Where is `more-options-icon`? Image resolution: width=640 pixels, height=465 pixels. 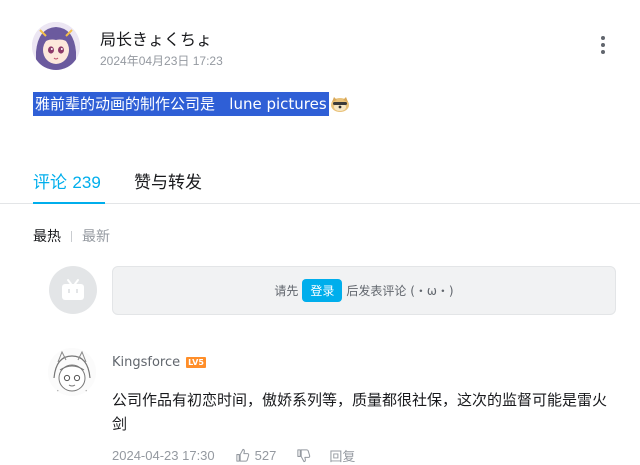
more-options-icon is located at coordinates (603, 47).